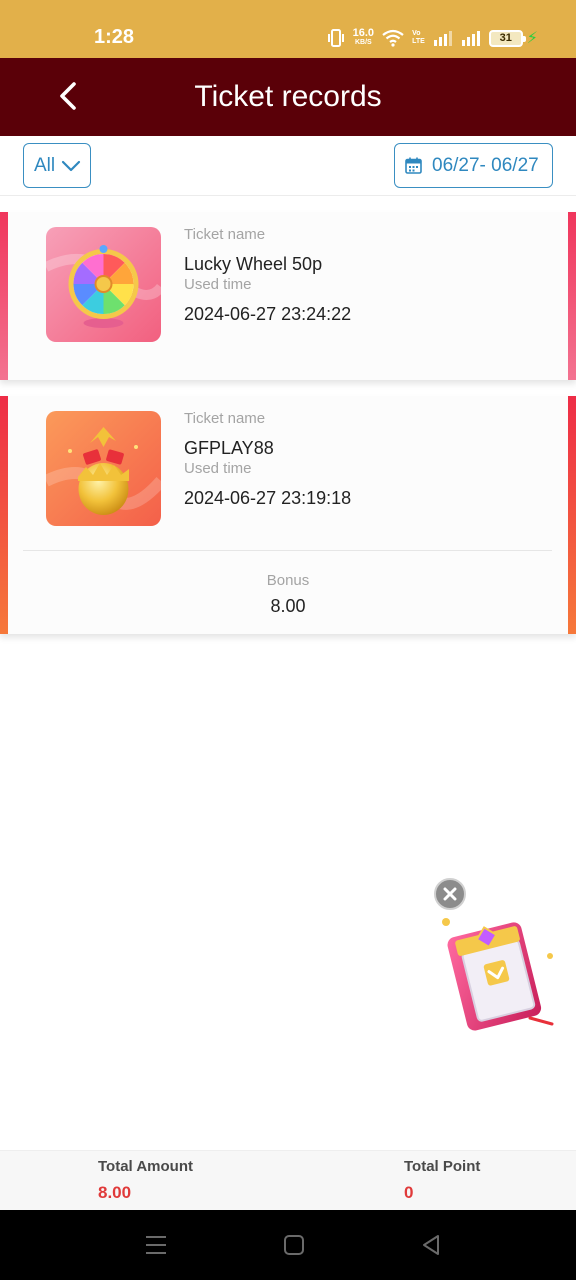  I want to click on total-point-value: 0, so click(409, 1192).